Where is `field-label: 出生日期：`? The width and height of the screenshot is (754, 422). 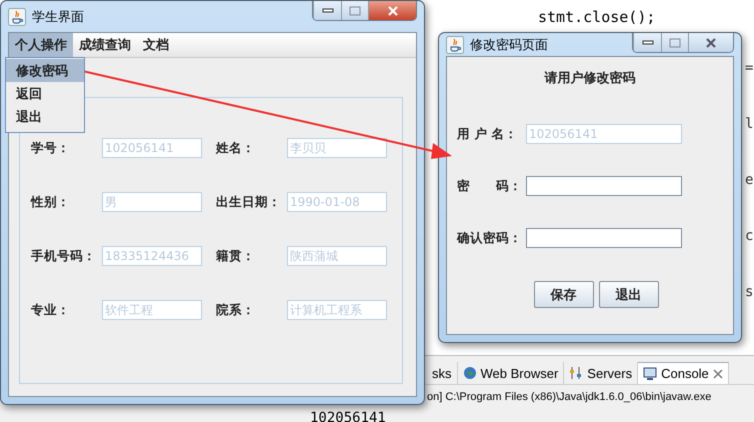 field-label: 出生日期： is located at coordinates (249, 202).